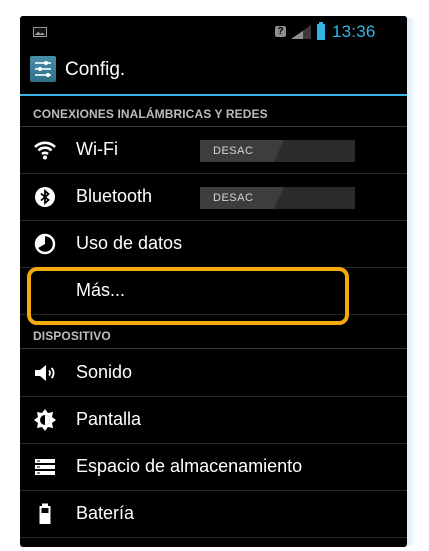  Describe the element at coordinates (109, 419) in the screenshot. I see `settings-item-label: Pantalla` at that location.